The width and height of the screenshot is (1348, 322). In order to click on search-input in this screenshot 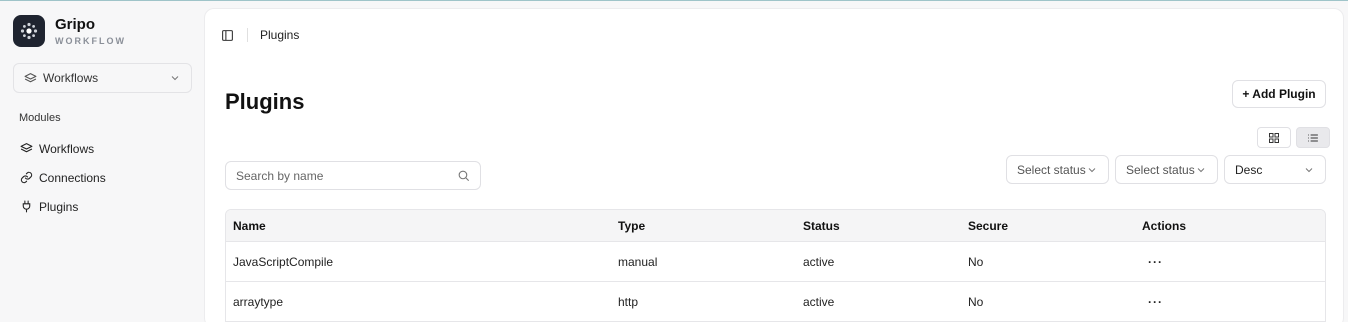, I will do `click(341, 175)`.